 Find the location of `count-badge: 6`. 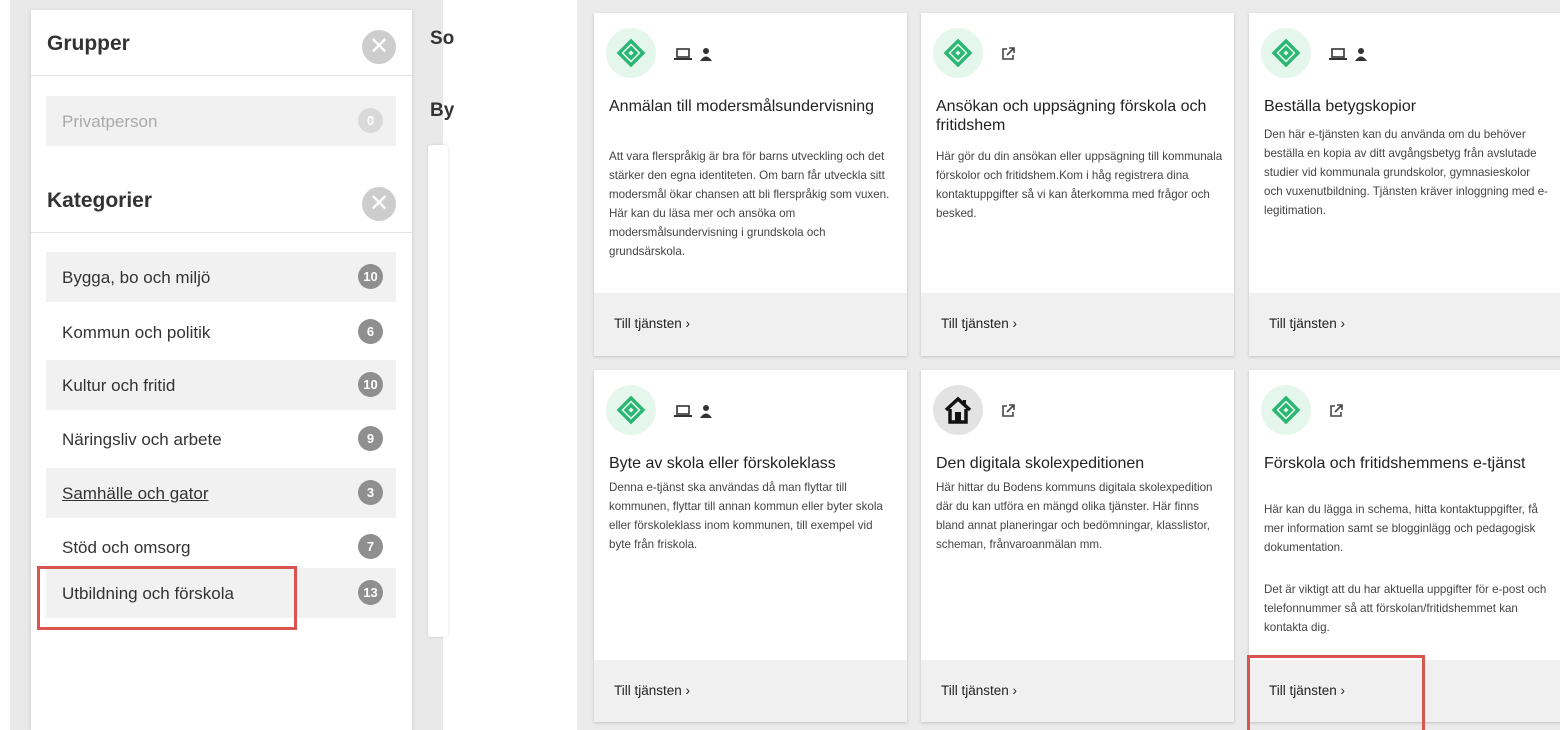

count-badge: 6 is located at coordinates (370, 331).